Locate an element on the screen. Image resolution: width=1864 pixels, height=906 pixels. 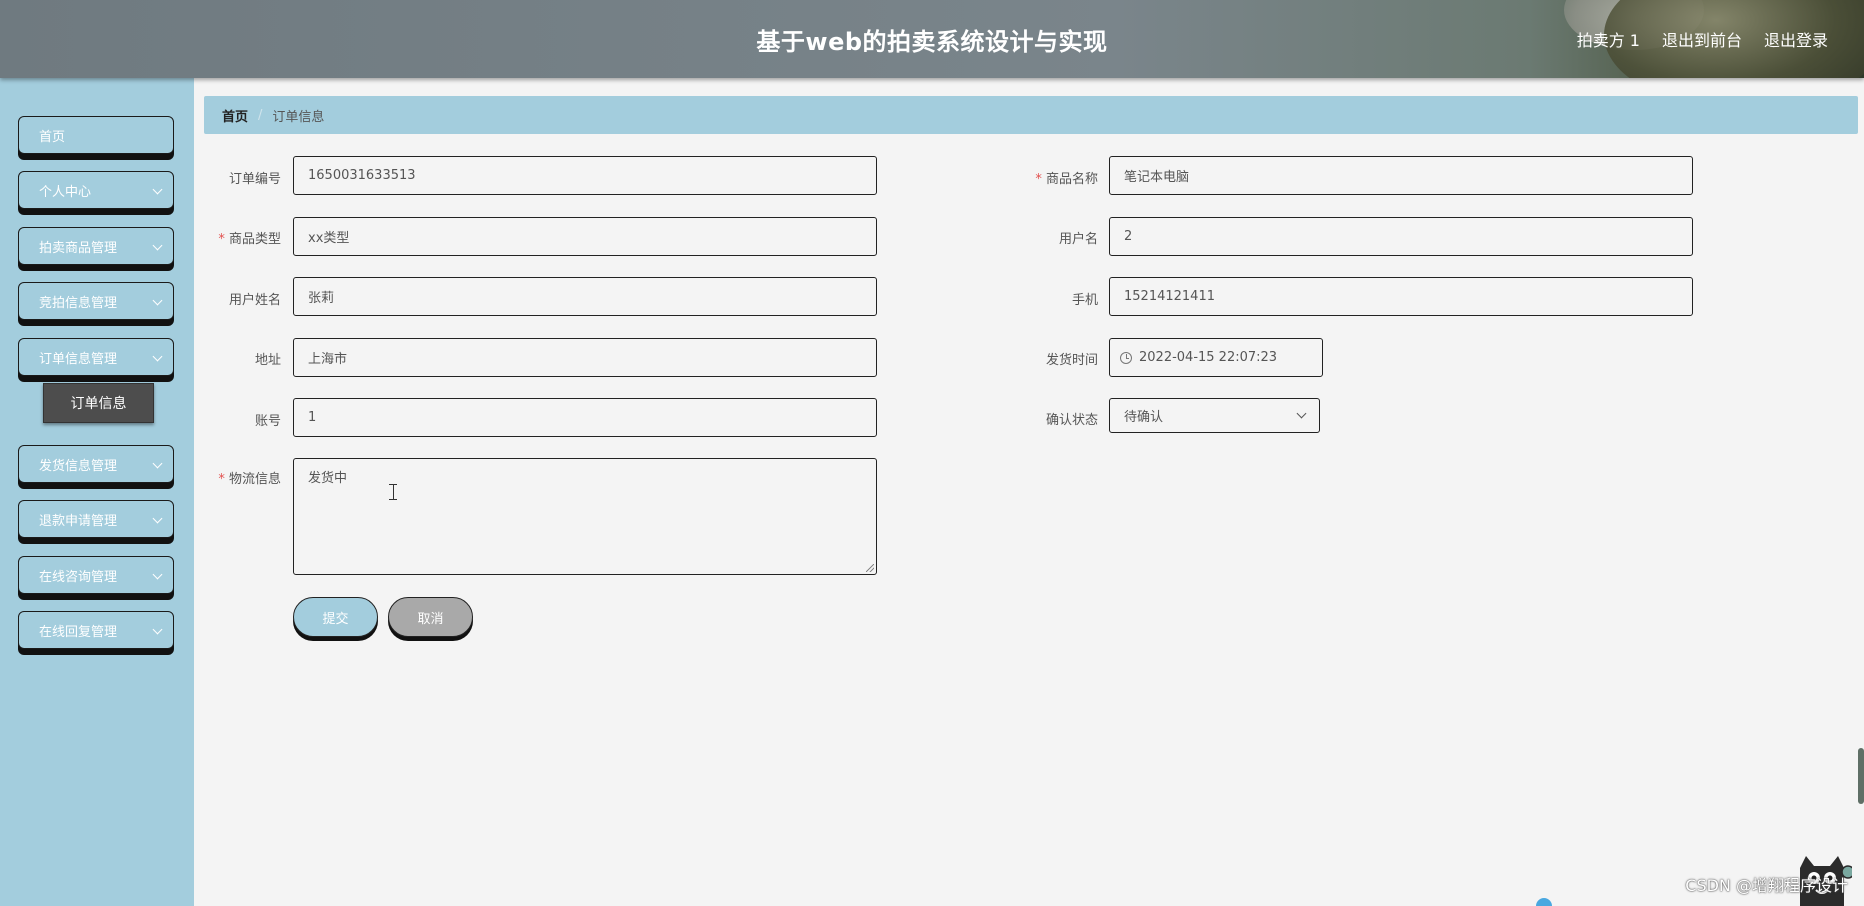
floating-dot-icon is located at coordinates (1544, 902).